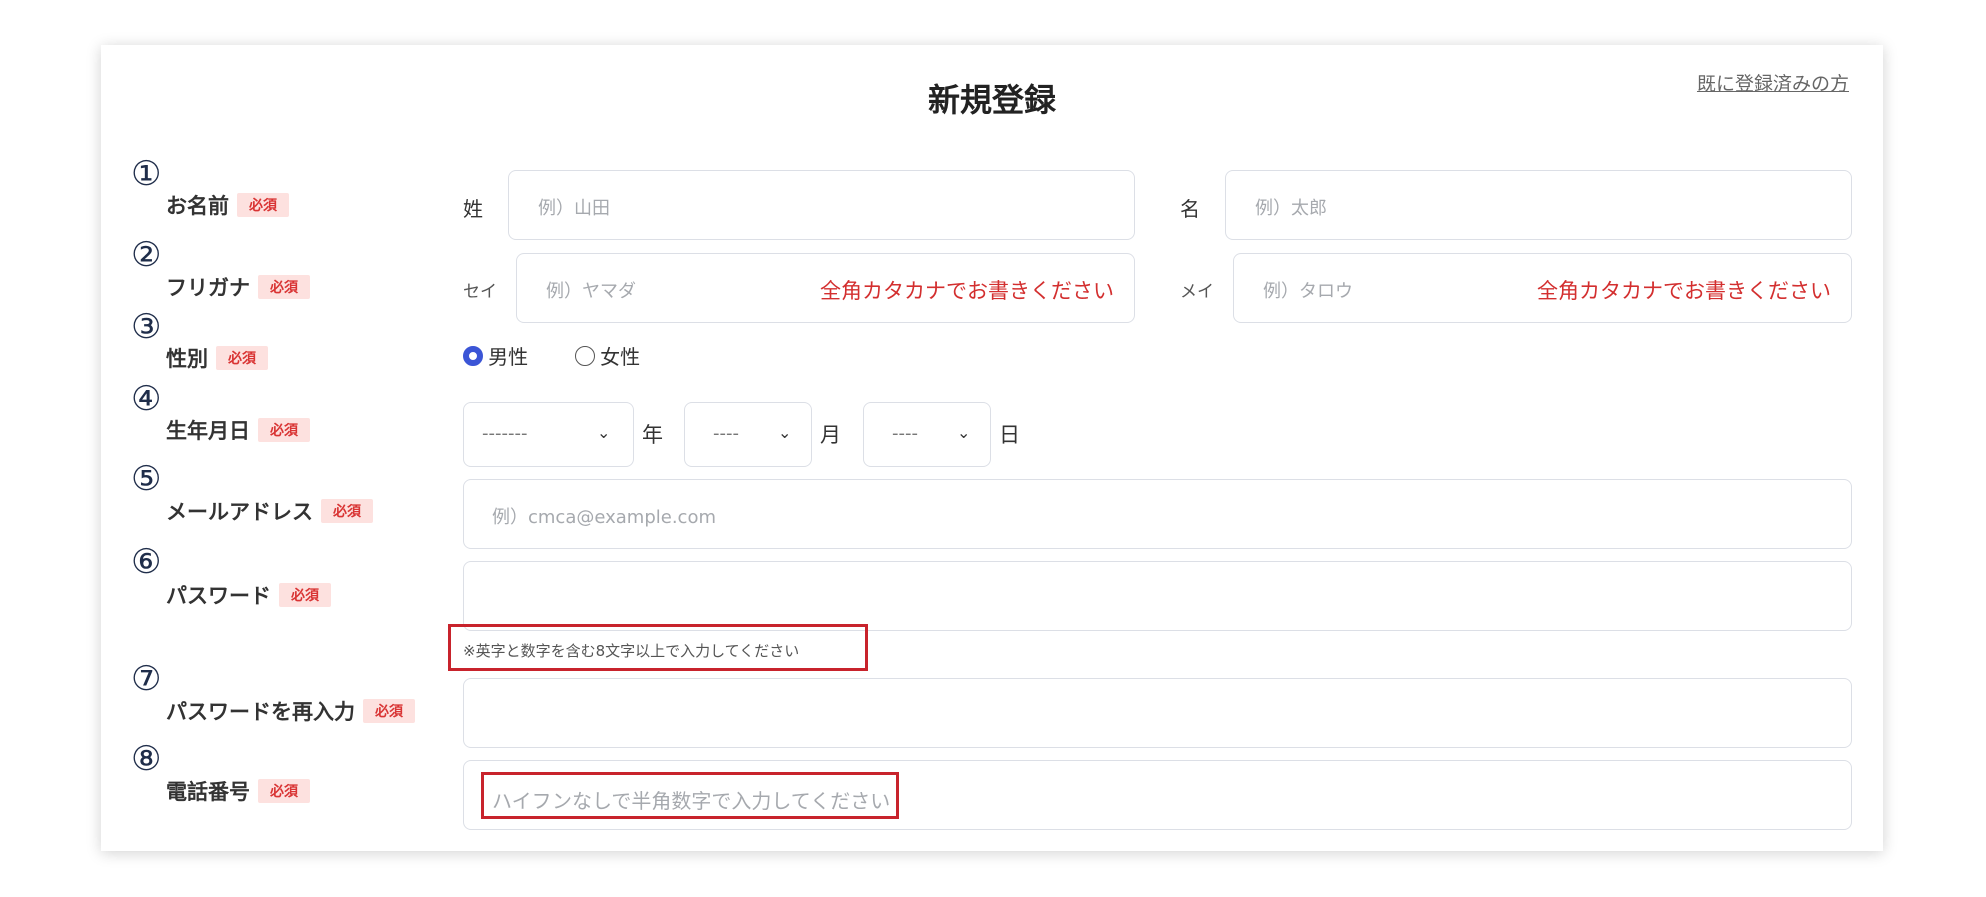 Image resolution: width=1986 pixels, height=897 pixels. Describe the element at coordinates (208, 431) in the screenshot. I see `birthday-label: 生年月日` at that location.